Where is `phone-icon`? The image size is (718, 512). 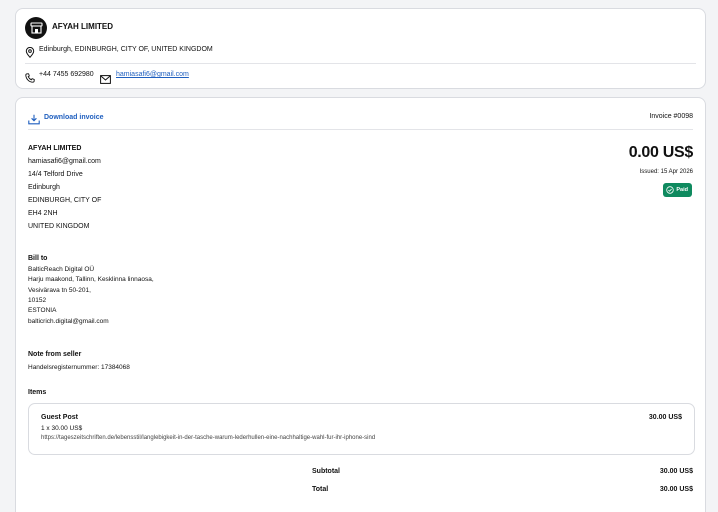 phone-icon is located at coordinates (30, 76).